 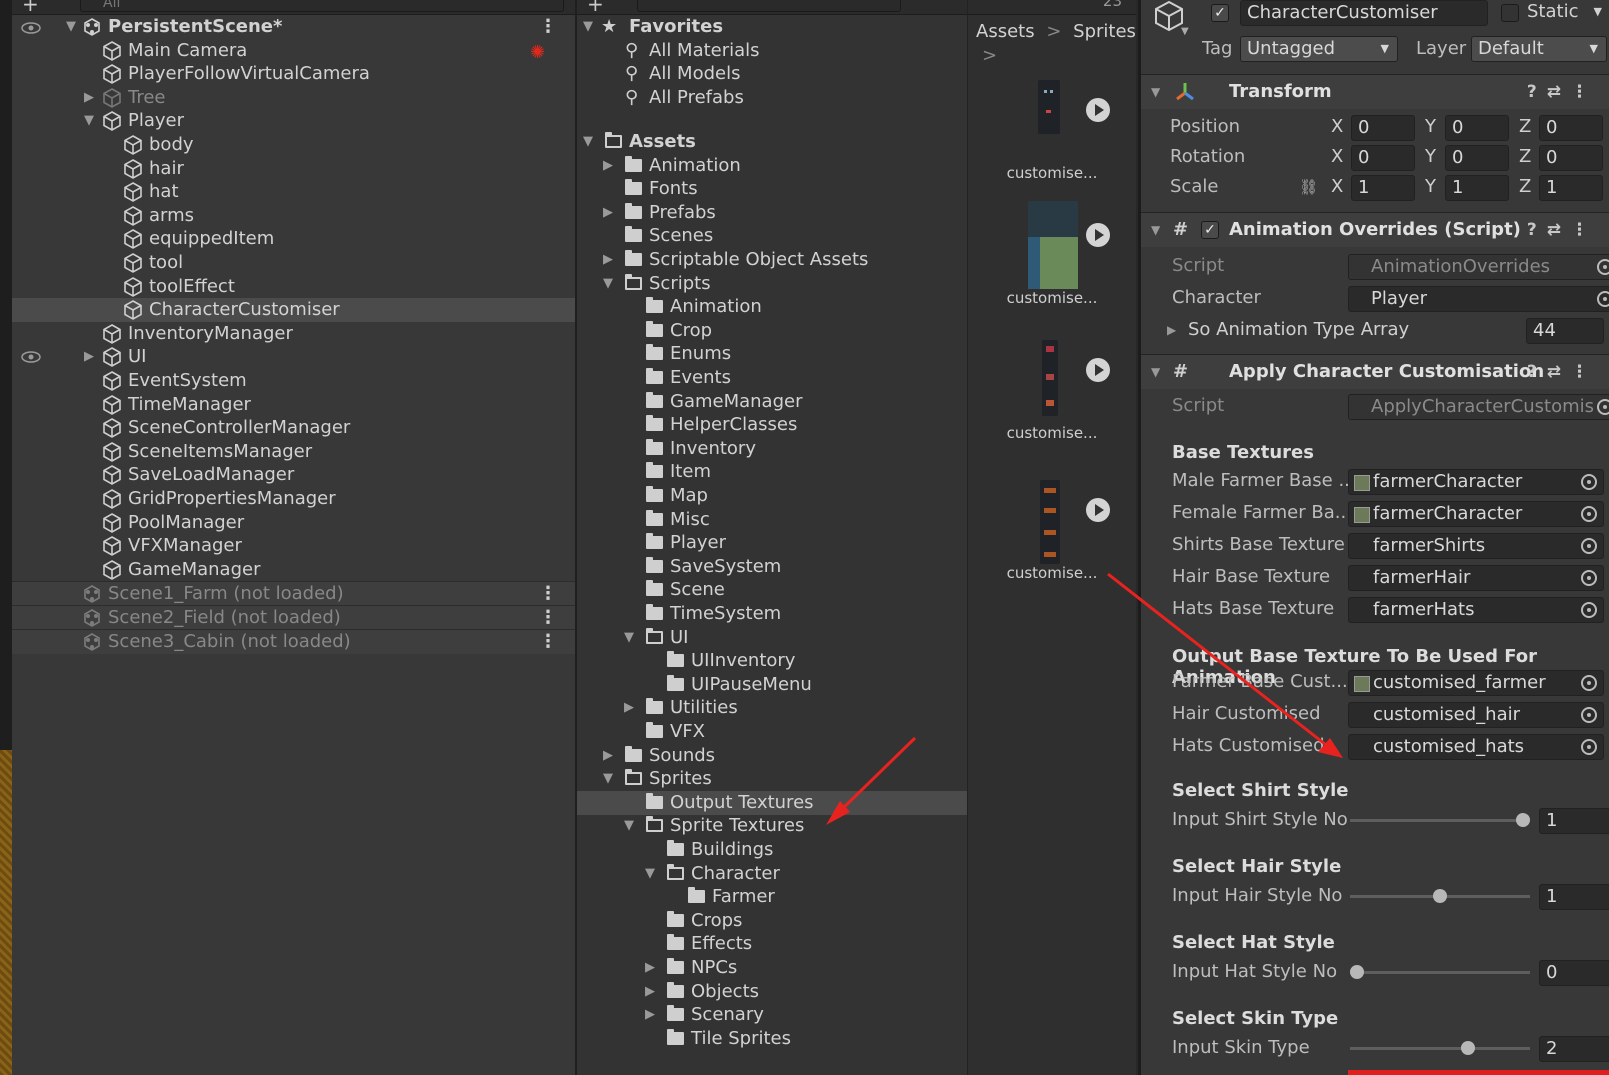 What do you see at coordinates (772, 850) in the screenshot?
I see `project-folder: Buildings` at bounding box center [772, 850].